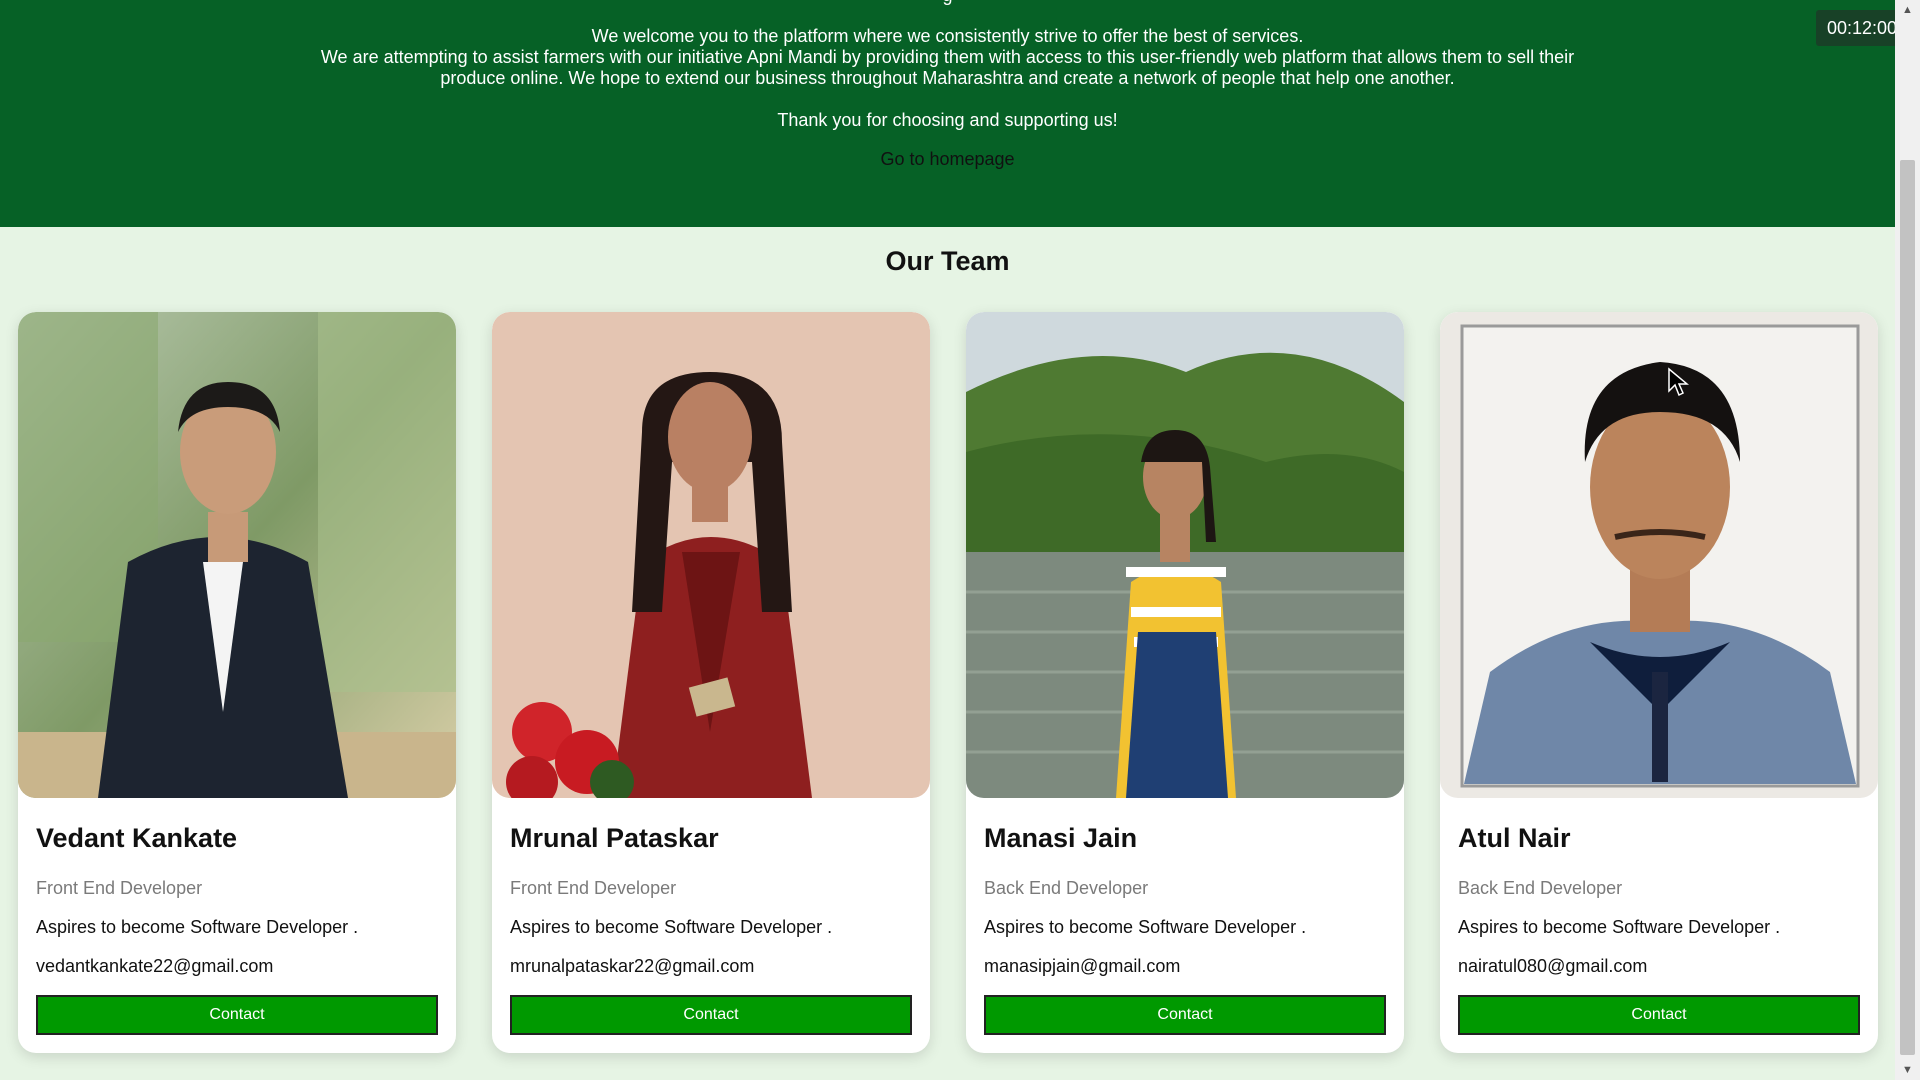  Describe the element at coordinates (1553, 966) in the screenshot. I see `member-email: nairatul080@gmail.com` at that location.